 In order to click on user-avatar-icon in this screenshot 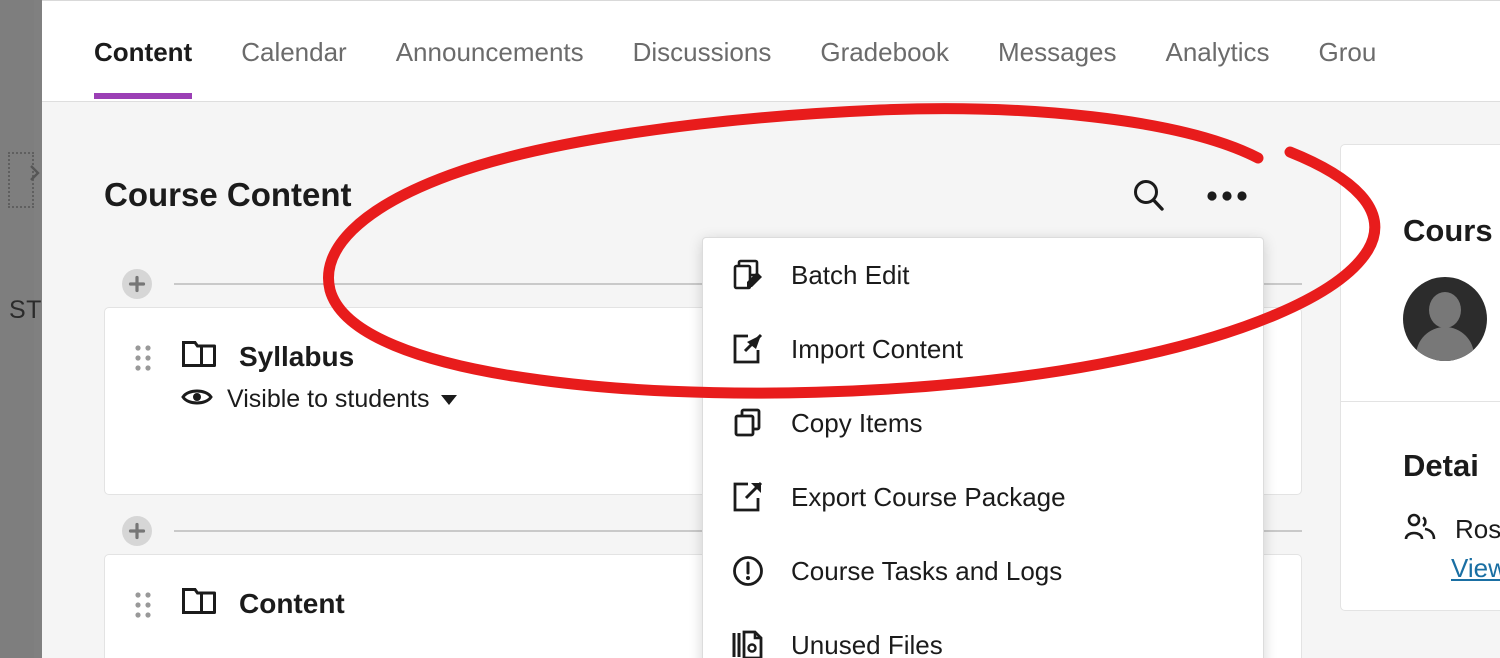, I will do `click(1445, 319)`.